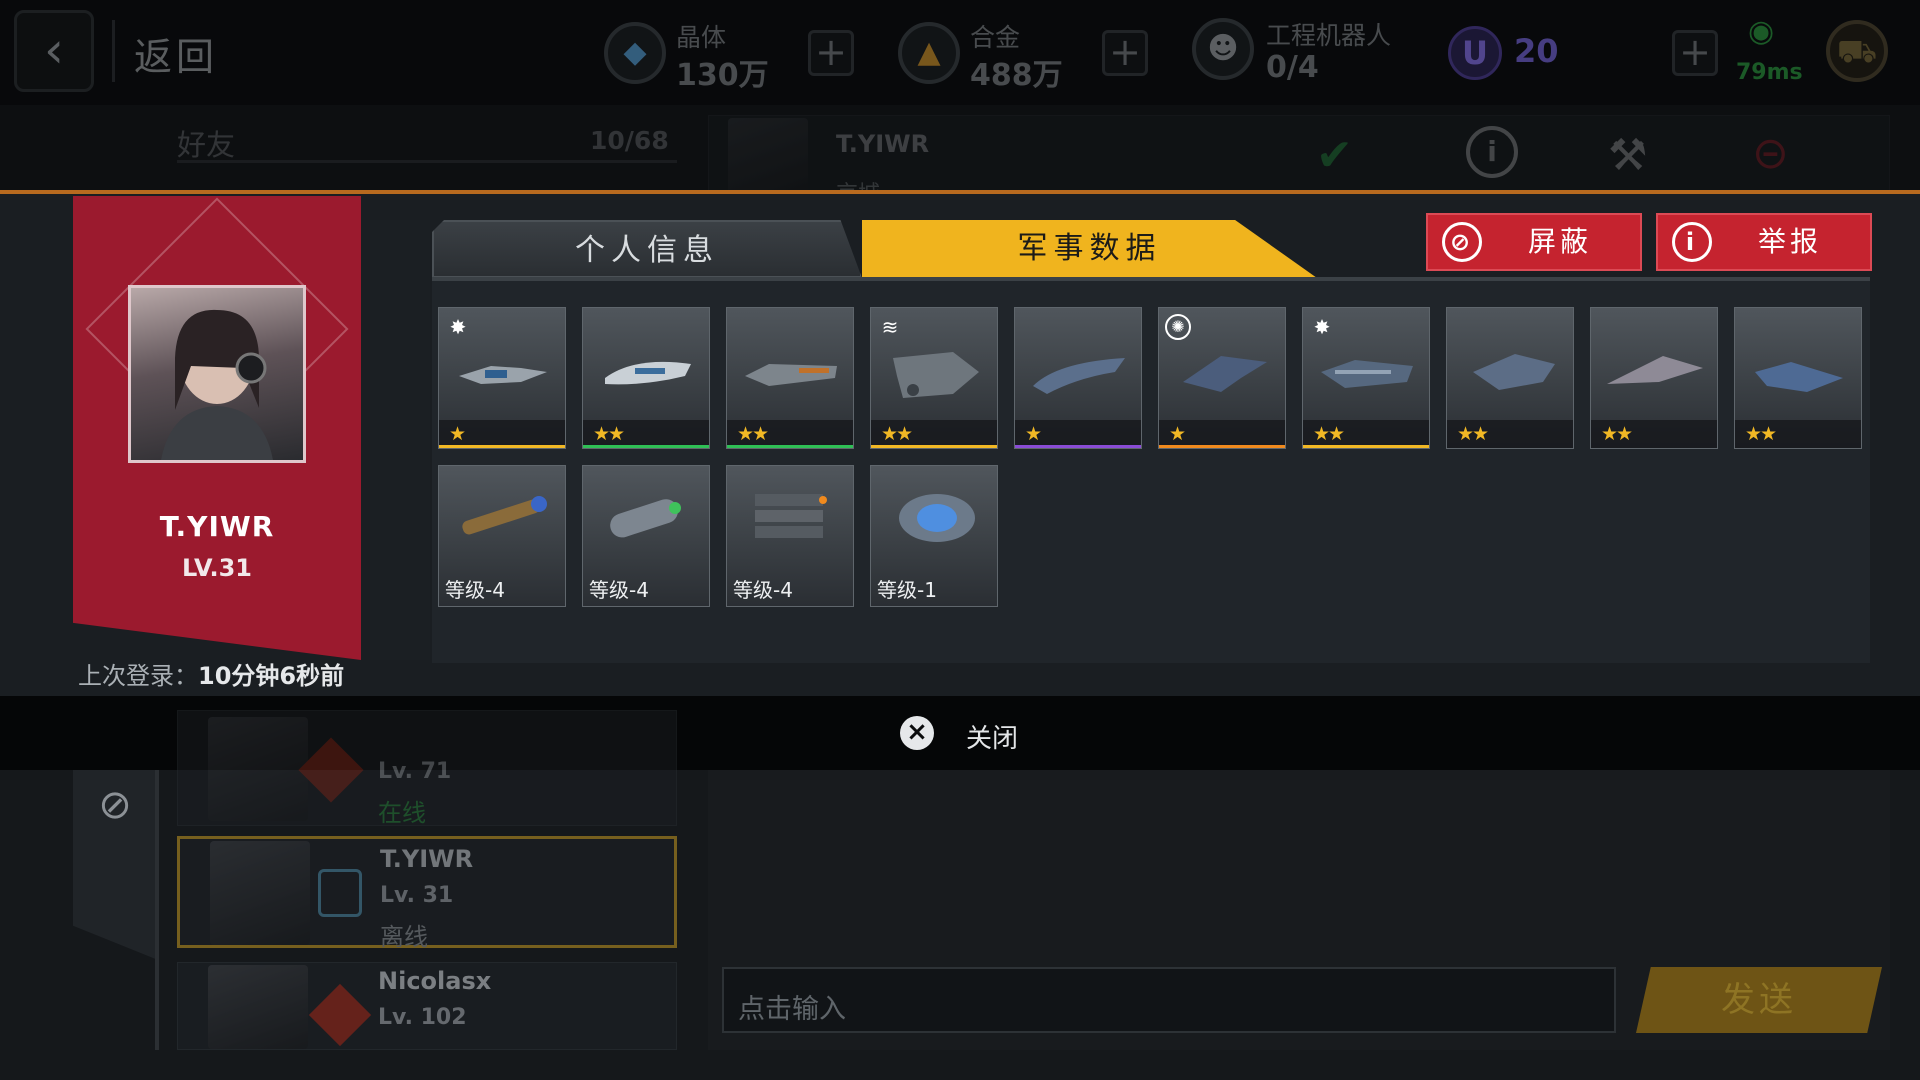  I want to click on player-name: T.YIWR, so click(217, 526).